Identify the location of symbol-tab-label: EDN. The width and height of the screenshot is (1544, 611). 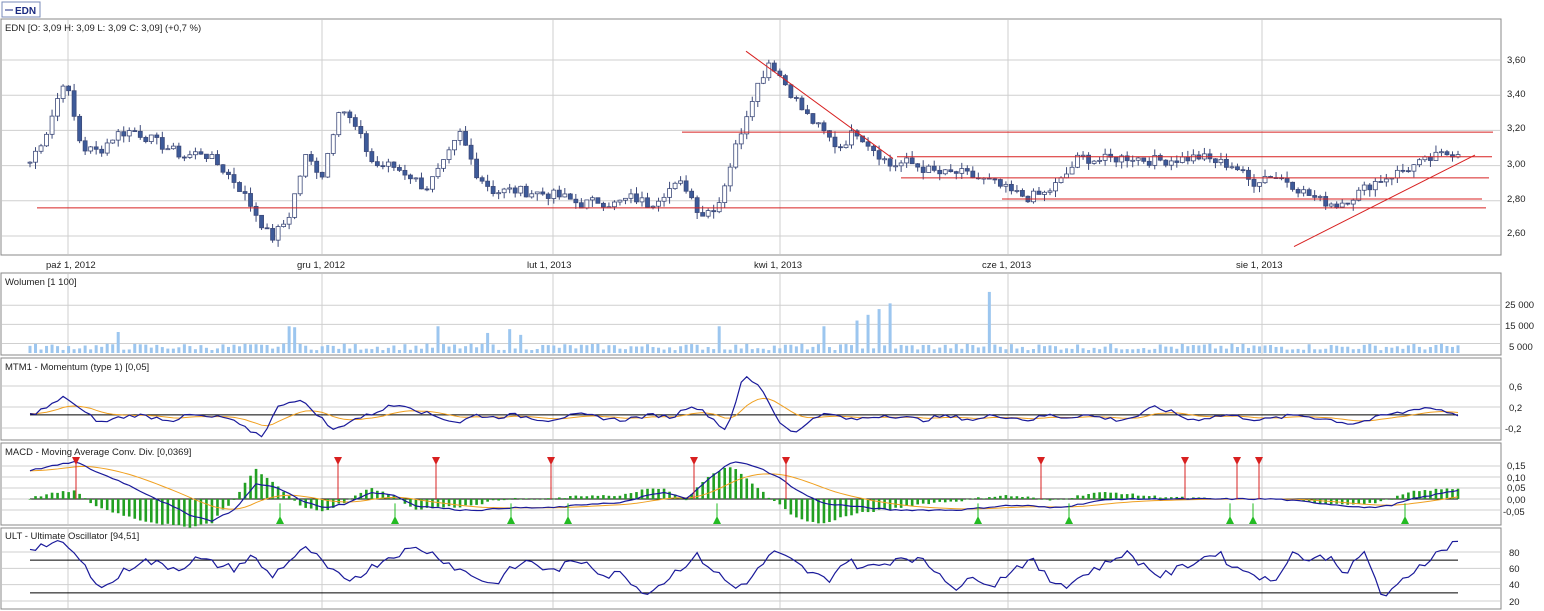
(25, 11).